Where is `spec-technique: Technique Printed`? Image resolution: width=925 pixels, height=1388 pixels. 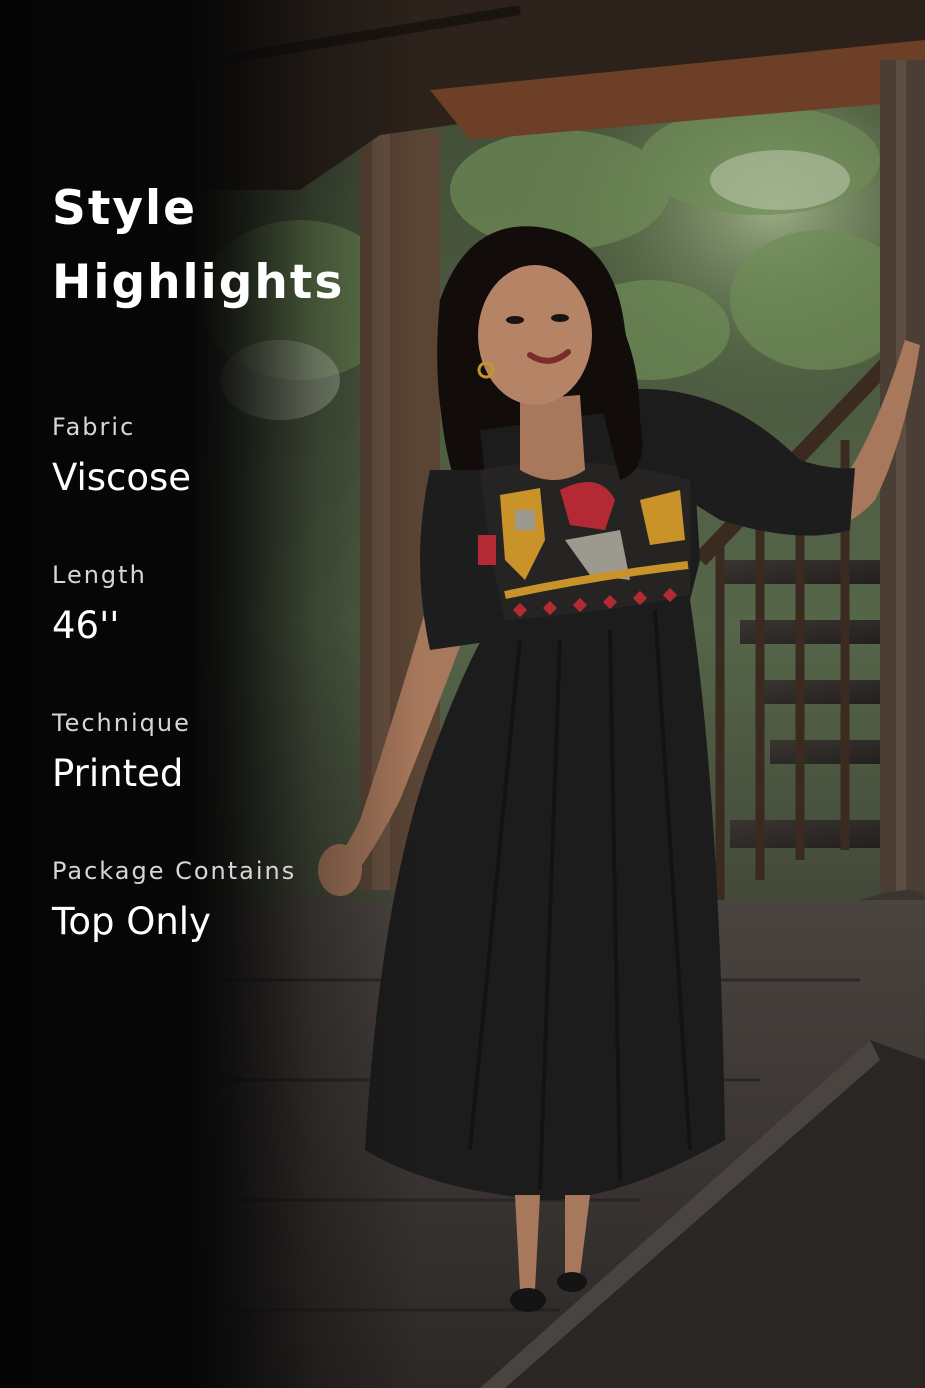 spec-technique: Technique Printed is located at coordinates (121, 753).